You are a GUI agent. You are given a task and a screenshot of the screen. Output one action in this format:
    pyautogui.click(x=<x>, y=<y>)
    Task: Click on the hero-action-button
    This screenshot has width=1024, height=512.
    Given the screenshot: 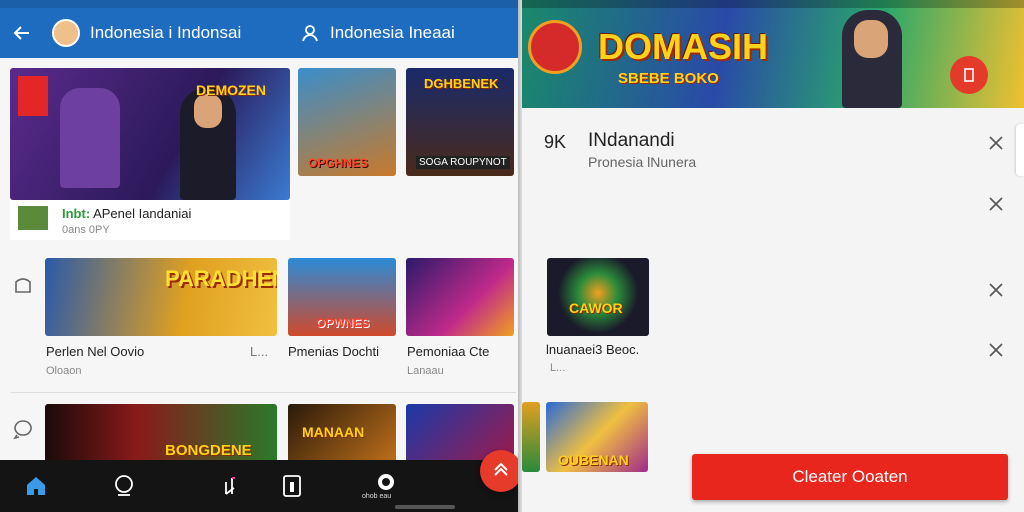 What is the action you would take?
    pyautogui.click(x=969, y=75)
    